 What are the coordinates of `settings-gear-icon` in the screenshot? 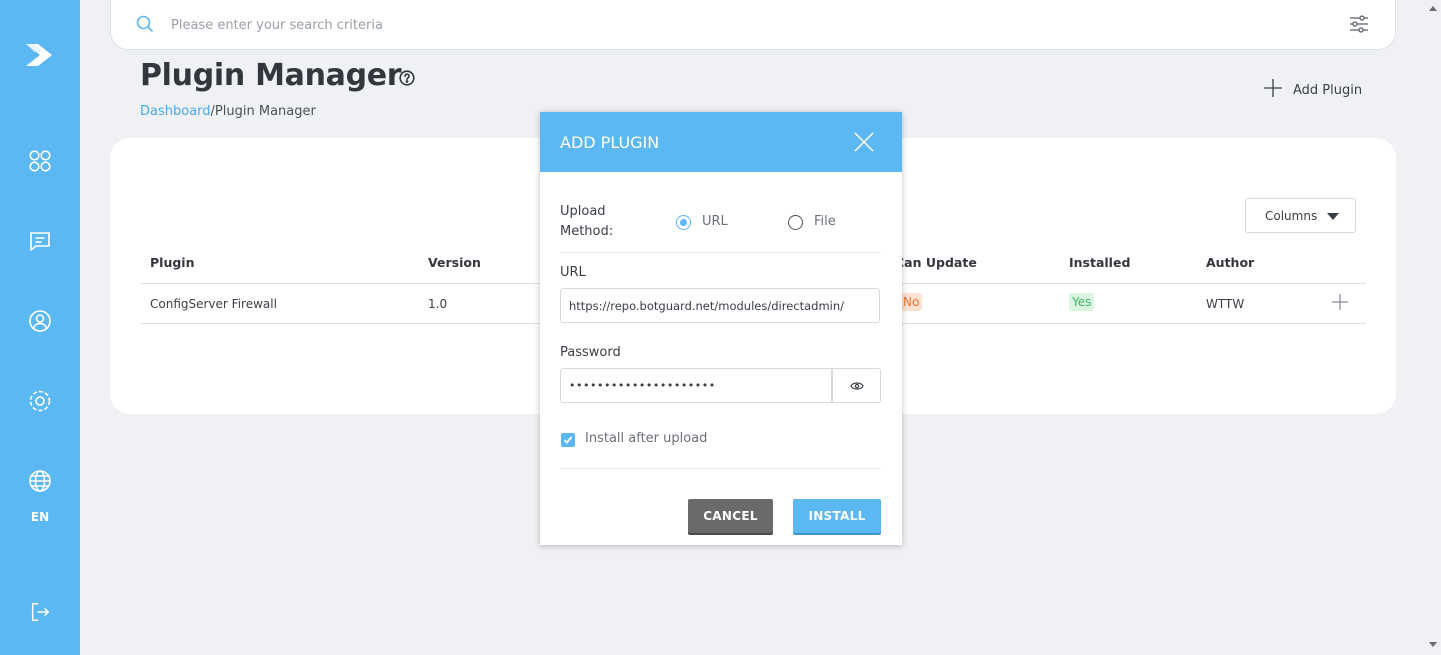 It's located at (40, 401).